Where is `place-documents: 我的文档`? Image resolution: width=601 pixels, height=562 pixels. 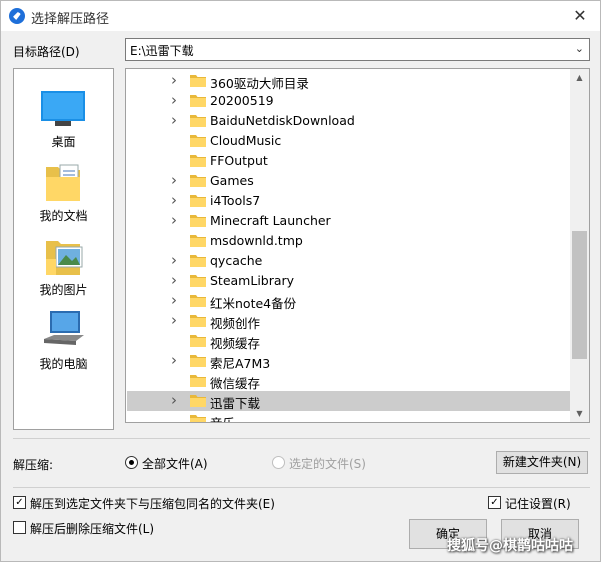 place-documents: 我的文档 is located at coordinates (63, 196).